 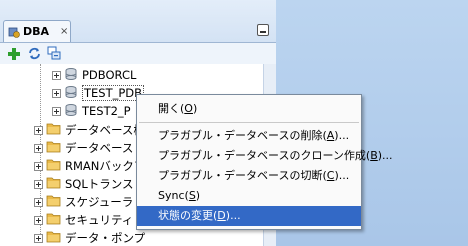 I want to click on tree-folder-label: データ・ポンプ, so click(x=105, y=238).